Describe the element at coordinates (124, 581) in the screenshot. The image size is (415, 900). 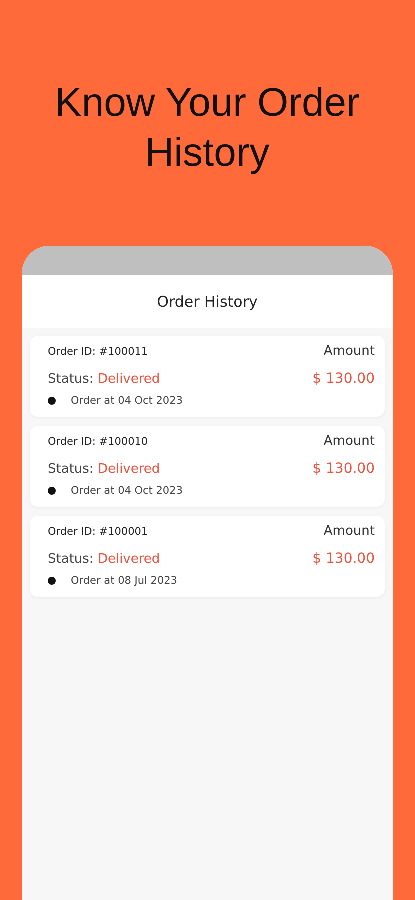
I see `order-date: Order at 08 Jul 2023` at that location.